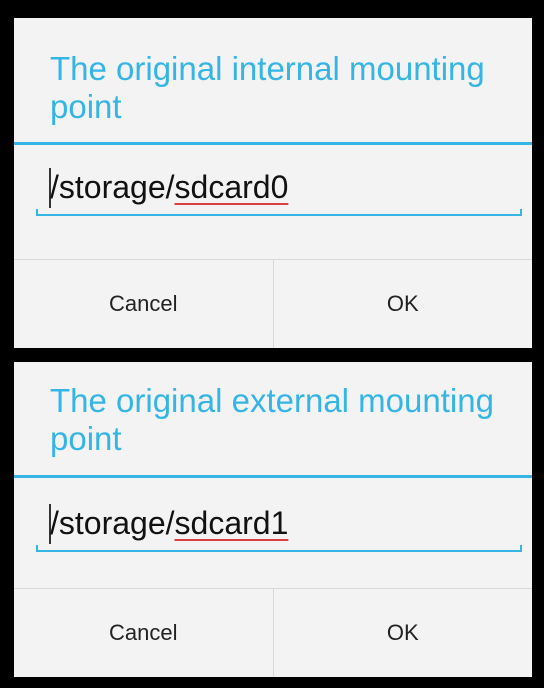 The width and height of the screenshot is (544, 688). What do you see at coordinates (231, 523) in the screenshot?
I see `spellcheck-flagged-word: sdcard1` at bounding box center [231, 523].